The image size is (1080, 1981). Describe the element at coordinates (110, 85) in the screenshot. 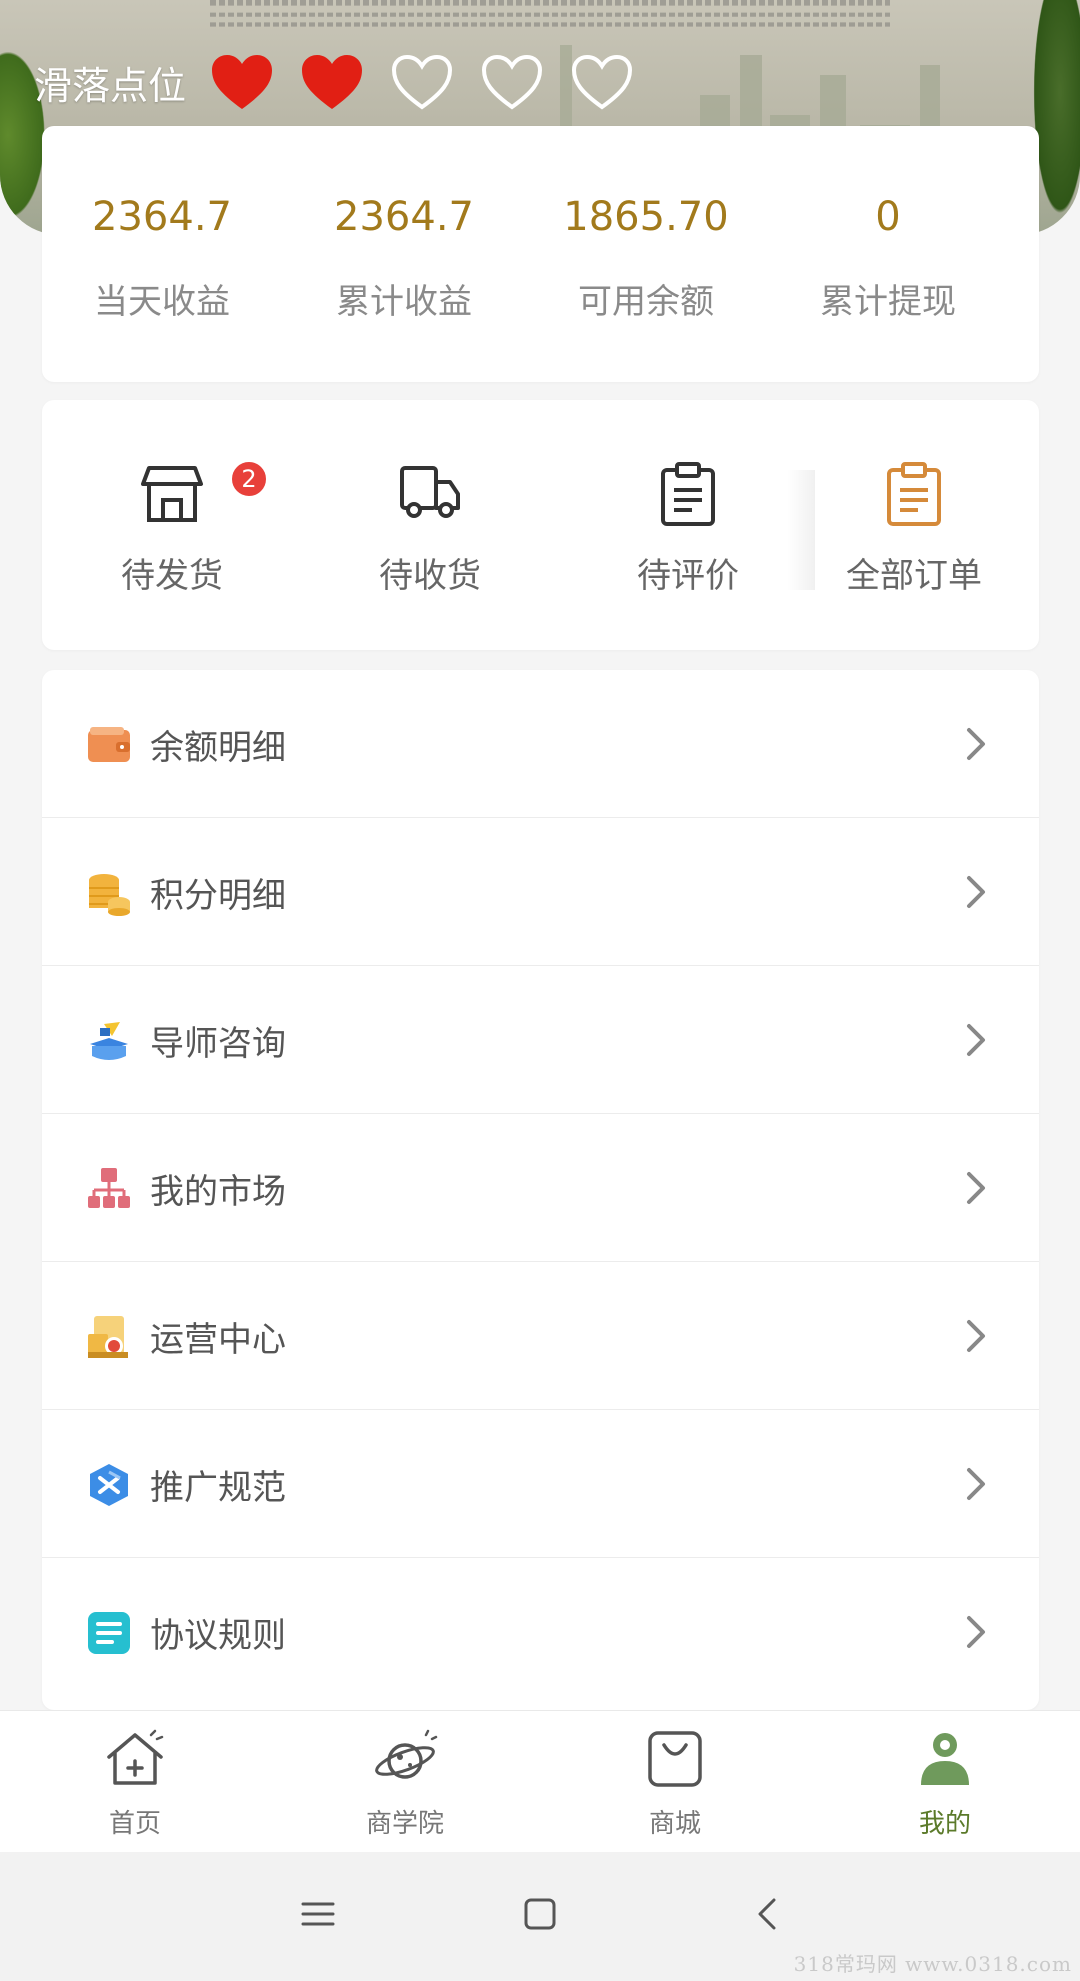

I see `rating-label: 滑落点位` at that location.